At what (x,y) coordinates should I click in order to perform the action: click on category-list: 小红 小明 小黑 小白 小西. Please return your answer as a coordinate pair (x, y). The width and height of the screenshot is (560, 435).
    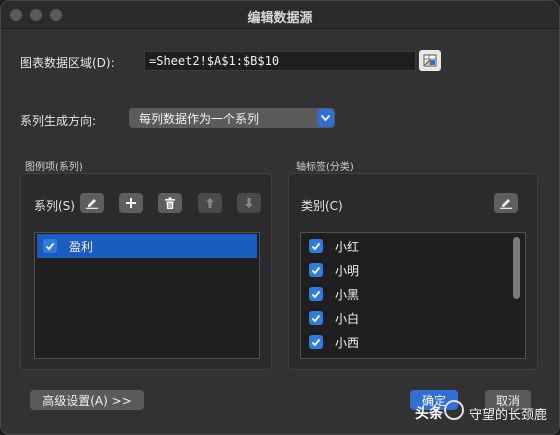
    Looking at the image, I should click on (413, 295).